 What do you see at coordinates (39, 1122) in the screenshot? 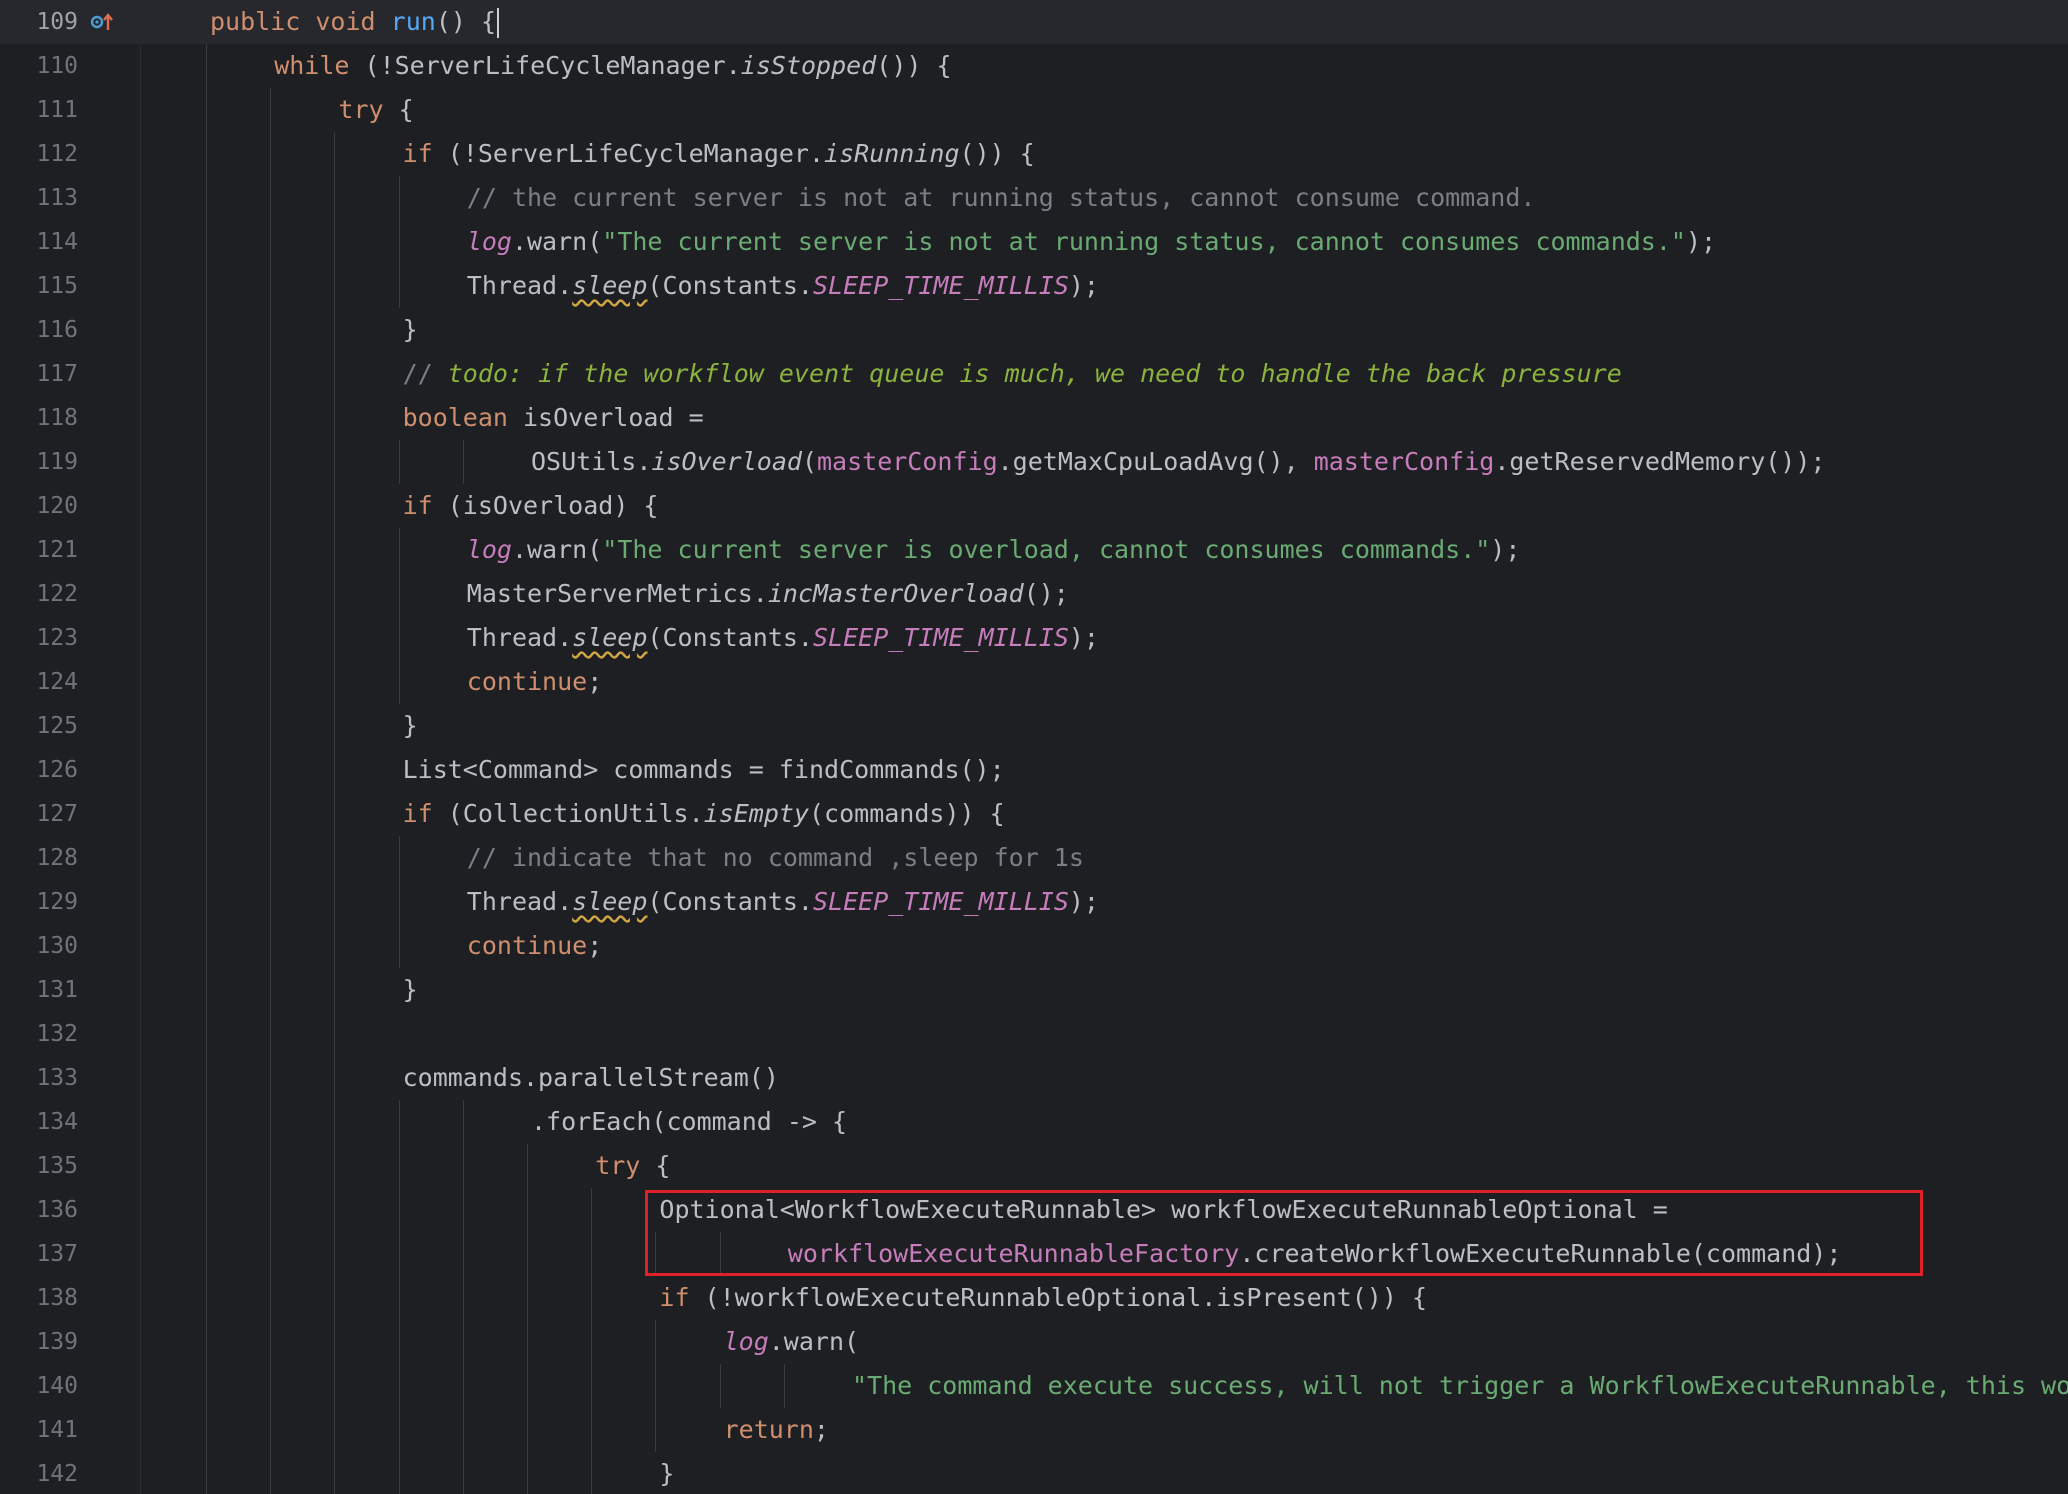
I see `line-number: 134` at bounding box center [39, 1122].